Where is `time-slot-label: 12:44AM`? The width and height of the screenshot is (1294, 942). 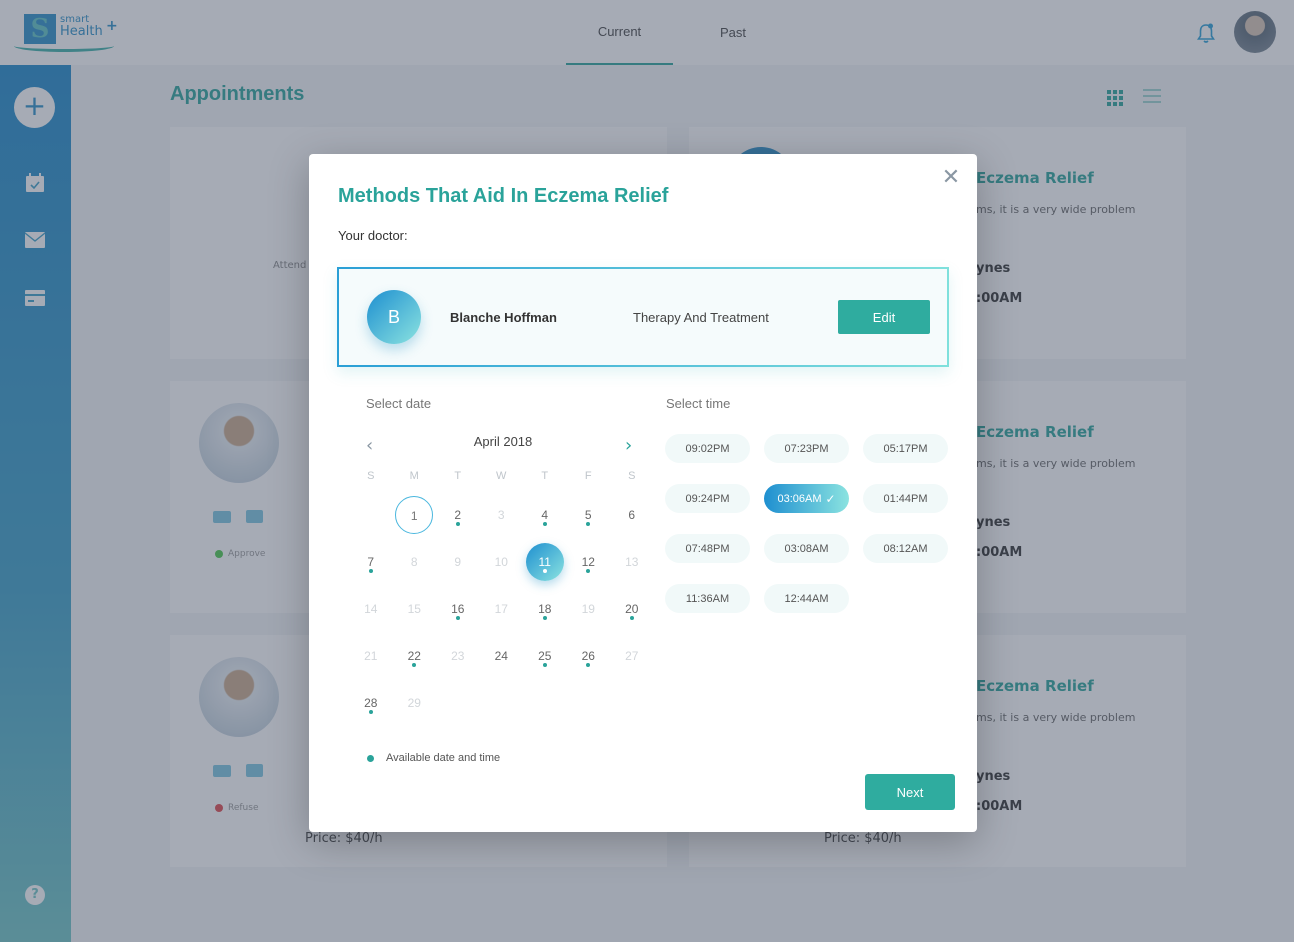
time-slot-label: 12:44AM is located at coordinates (806, 598).